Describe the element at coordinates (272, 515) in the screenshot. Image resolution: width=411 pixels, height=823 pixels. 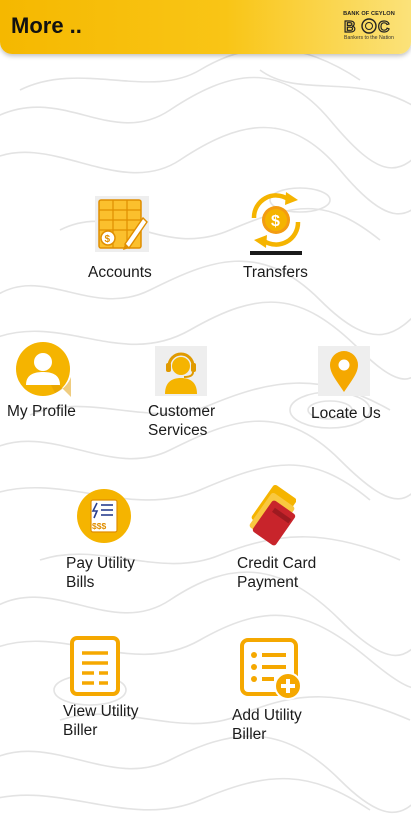
I see `credit-card-icon` at that location.